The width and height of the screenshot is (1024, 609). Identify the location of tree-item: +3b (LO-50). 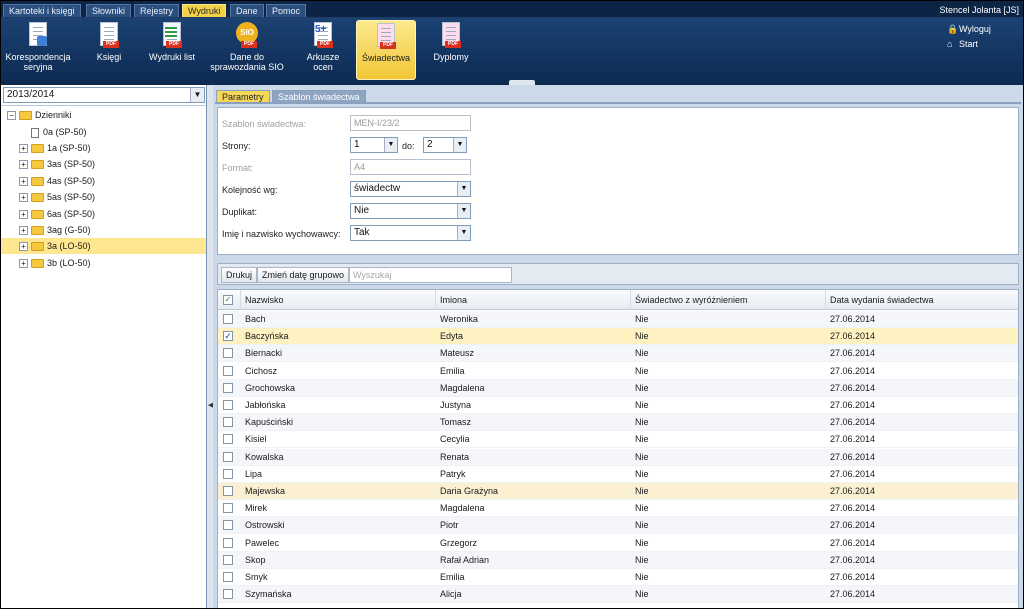
(55, 263).